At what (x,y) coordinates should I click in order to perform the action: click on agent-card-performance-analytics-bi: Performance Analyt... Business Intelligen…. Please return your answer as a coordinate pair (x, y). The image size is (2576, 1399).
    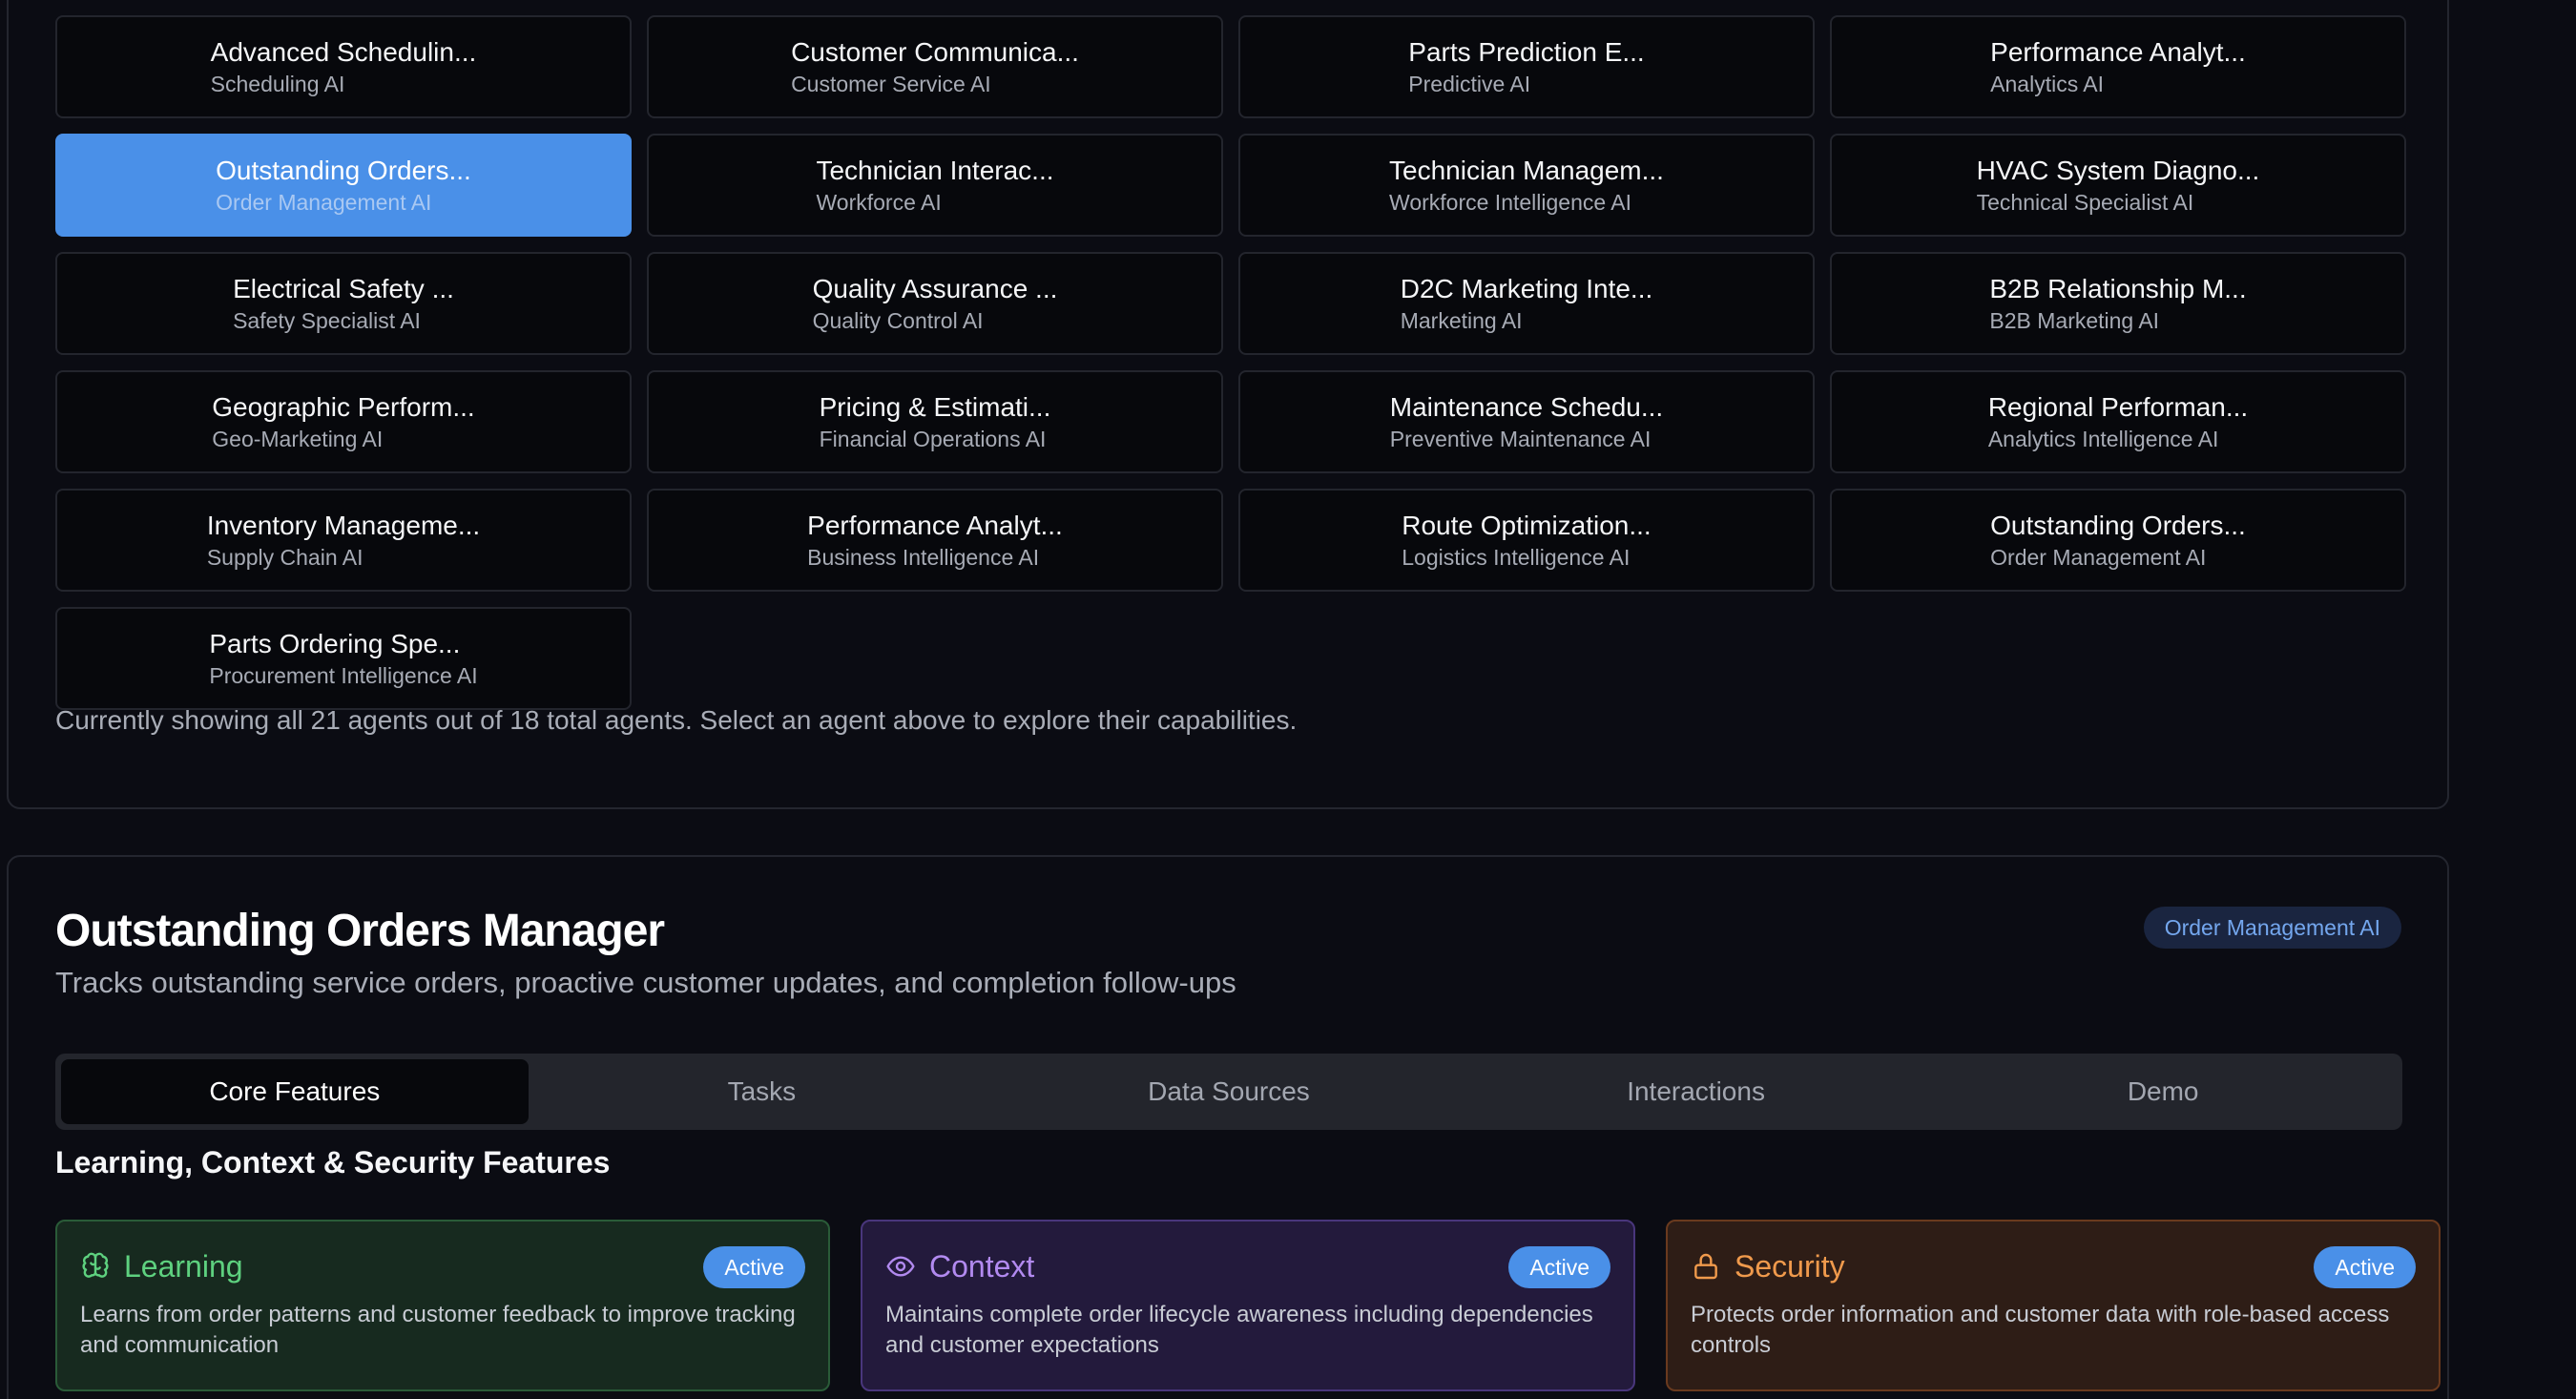
    Looking at the image, I should click on (935, 540).